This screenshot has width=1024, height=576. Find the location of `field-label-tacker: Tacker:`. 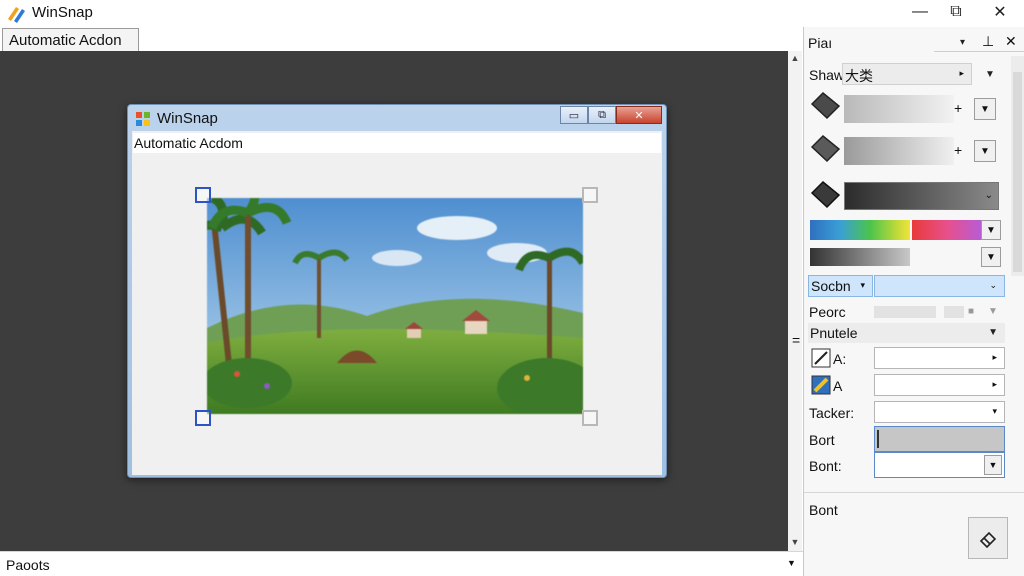

field-label-tacker: Tacker: is located at coordinates (832, 413).